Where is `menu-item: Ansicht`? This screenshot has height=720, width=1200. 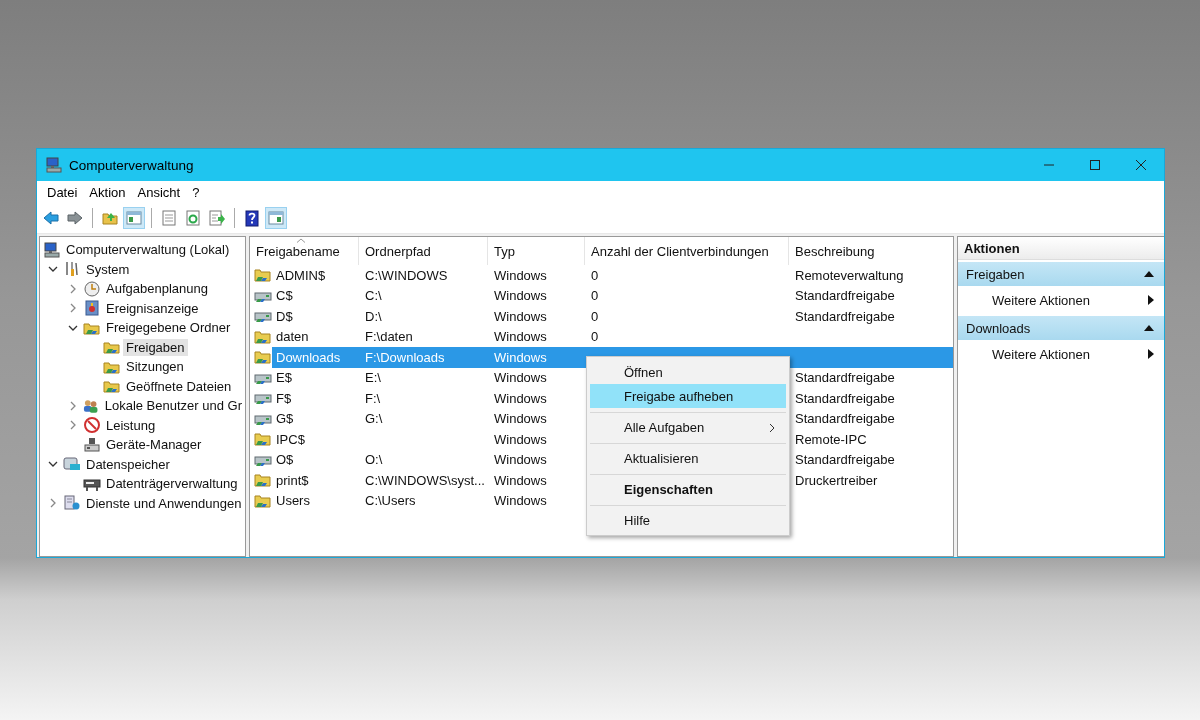 menu-item: Ansicht is located at coordinates (159, 192).